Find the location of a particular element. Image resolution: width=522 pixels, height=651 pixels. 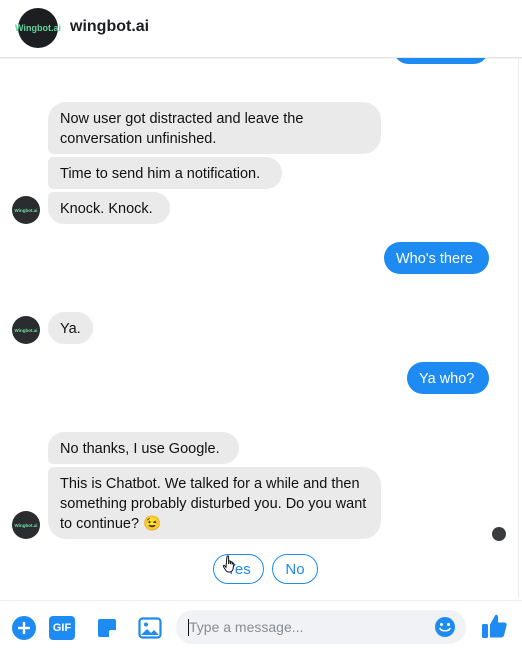

gif-icon: GIF is located at coordinates (62, 628).